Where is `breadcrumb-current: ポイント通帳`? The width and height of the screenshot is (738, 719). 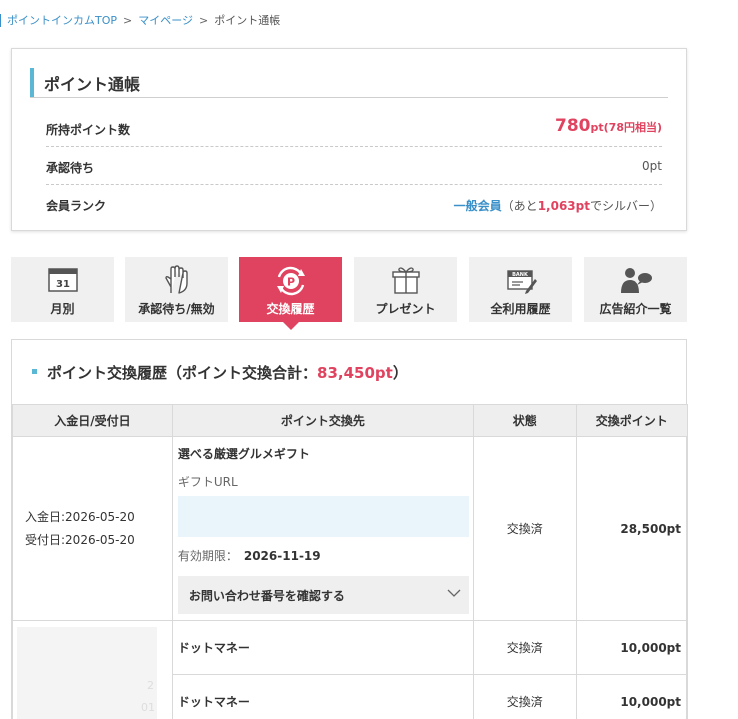
breadcrumb-current: ポイント通帳 is located at coordinates (247, 20).